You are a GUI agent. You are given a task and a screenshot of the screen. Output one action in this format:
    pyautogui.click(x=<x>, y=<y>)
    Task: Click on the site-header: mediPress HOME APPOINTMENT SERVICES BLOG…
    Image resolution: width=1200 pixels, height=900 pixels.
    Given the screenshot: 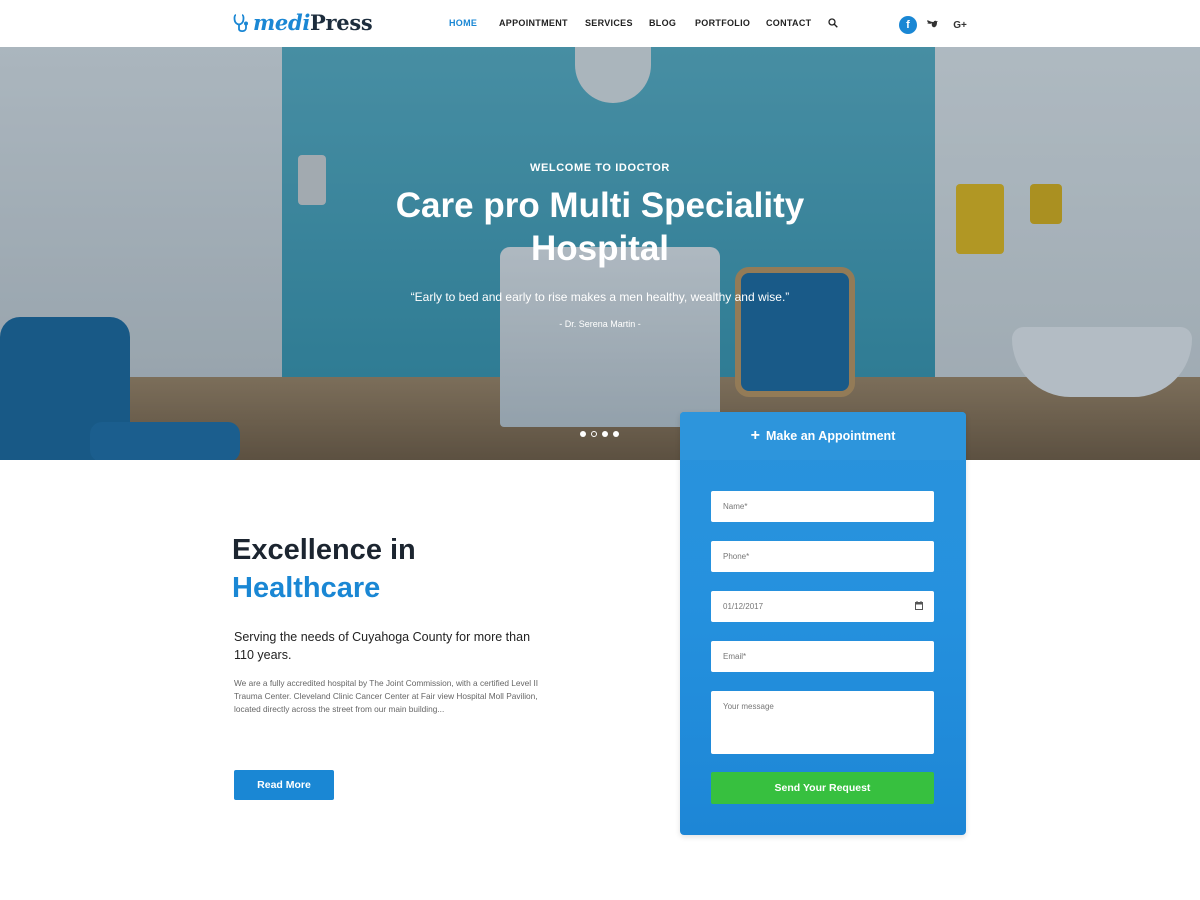 What is the action you would take?
    pyautogui.click(x=600, y=23)
    